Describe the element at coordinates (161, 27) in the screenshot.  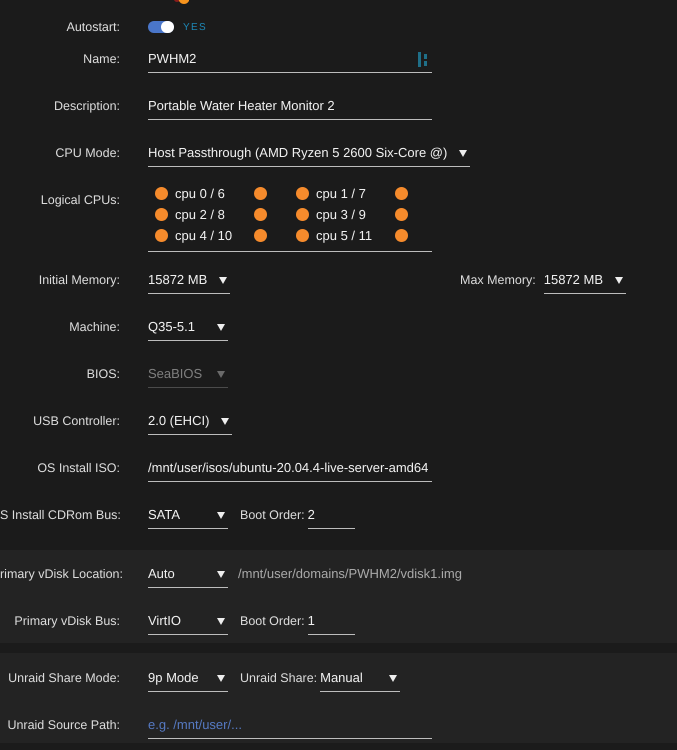
I see `autostart-toggle` at that location.